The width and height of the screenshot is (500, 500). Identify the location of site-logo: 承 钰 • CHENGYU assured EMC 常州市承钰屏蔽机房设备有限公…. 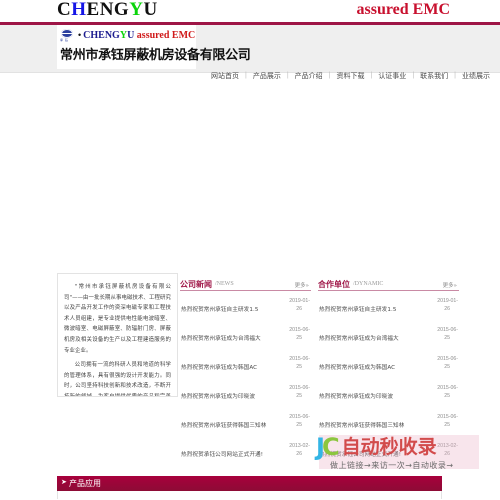
(154, 47).